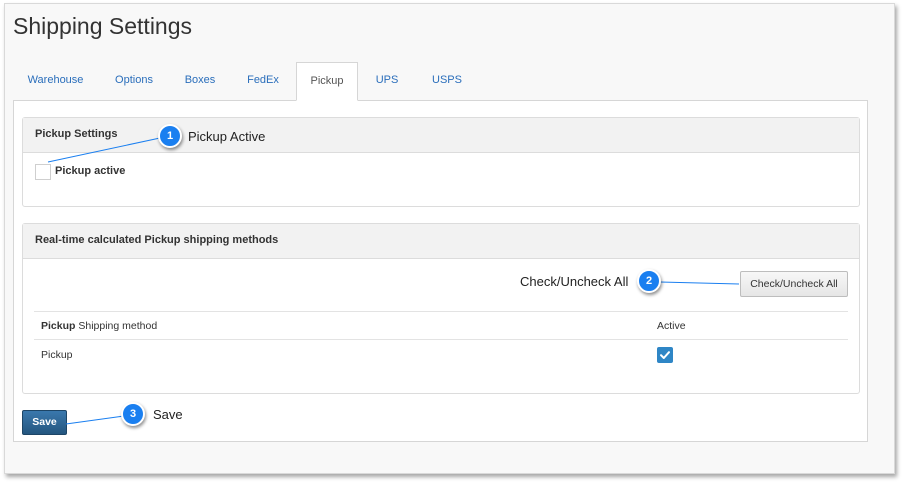  Describe the element at coordinates (103, 26) in the screenshot. I see `page-title: Shipping Settings` at that location.